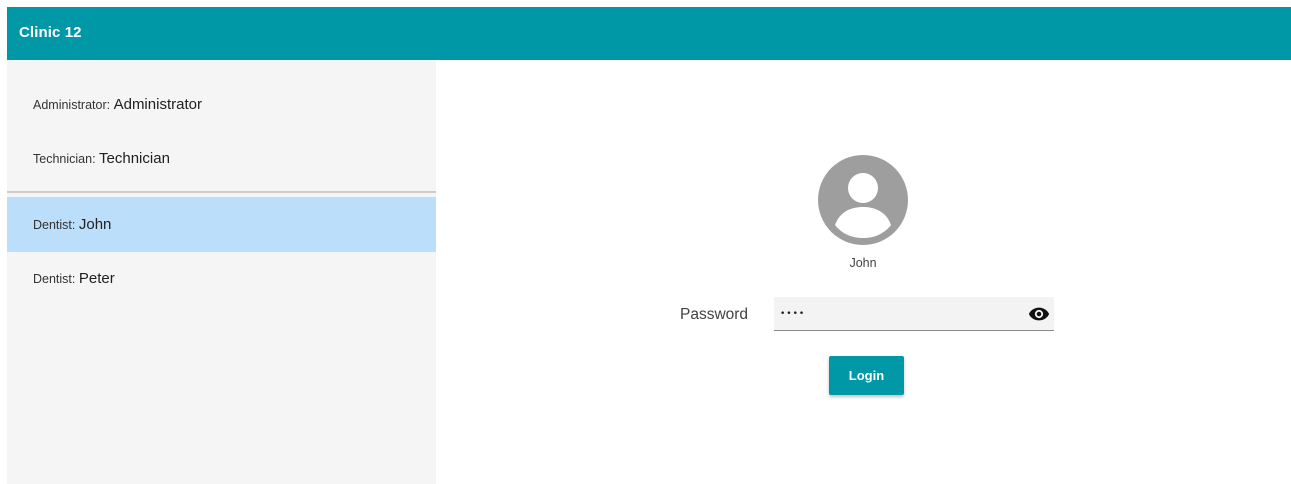 The image size is (1291, 484). Describe the element at coordinates (1039, 314) in the screenshot. I see `eye-icon` at that location.